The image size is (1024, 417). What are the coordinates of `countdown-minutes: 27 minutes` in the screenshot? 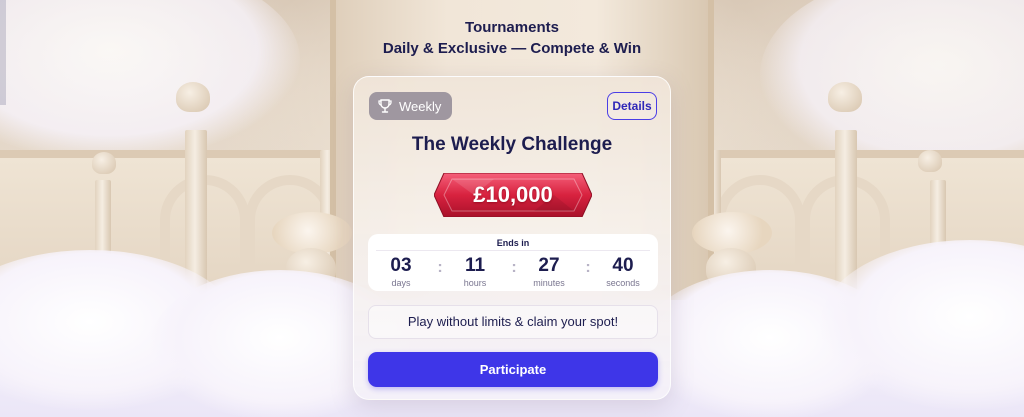 It's located at (549, 271).